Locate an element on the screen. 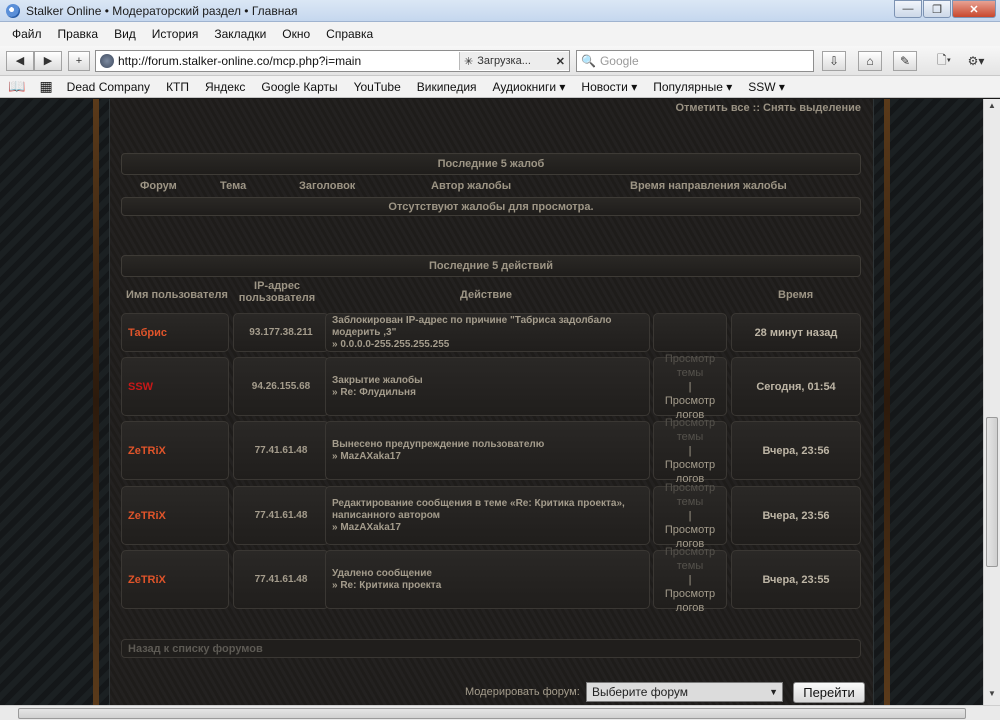  bookmark-ktp: КТП is located at coordinates (177, 87).